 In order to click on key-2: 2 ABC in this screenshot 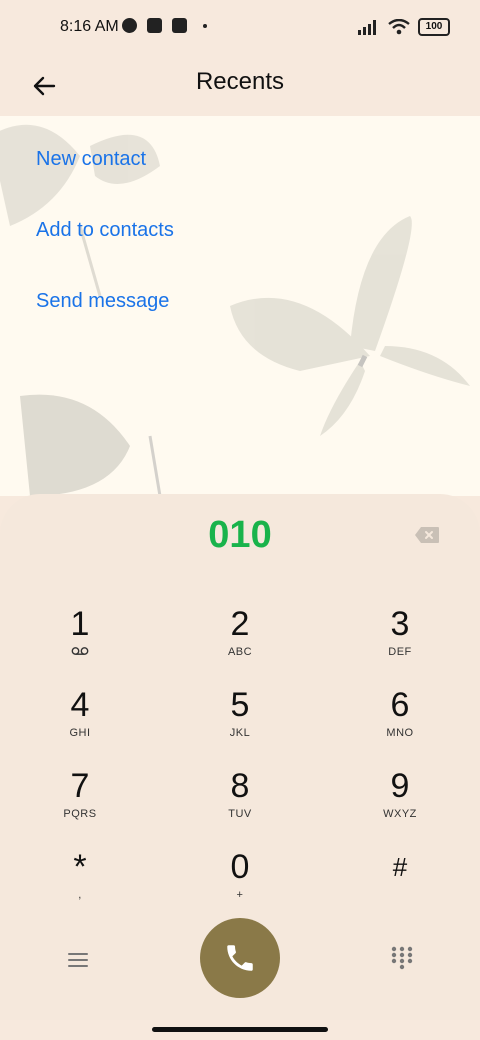, I will do `click(240, 641)`.